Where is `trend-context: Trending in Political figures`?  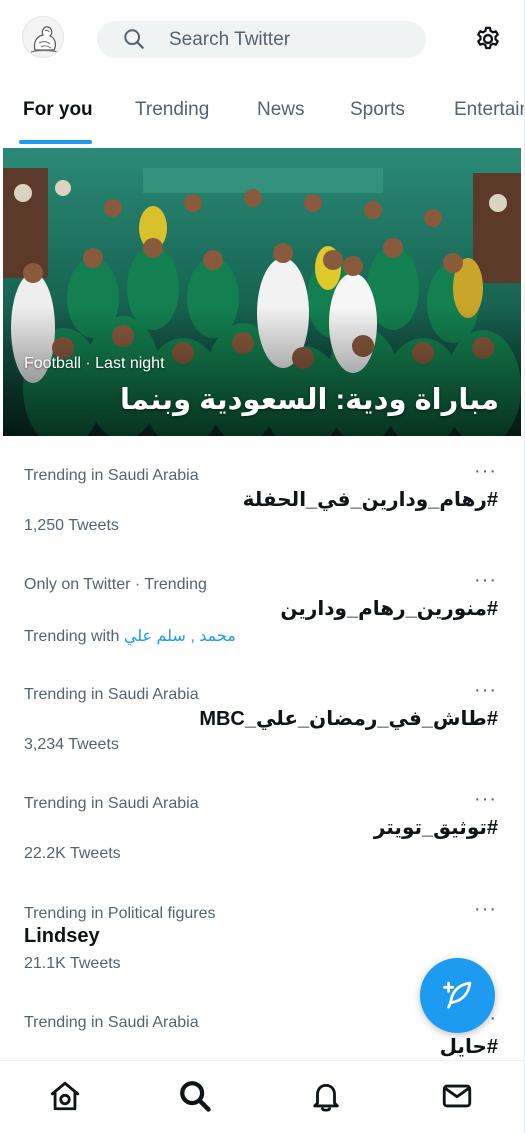 trend-context: Trending in Political figures is located at coordinates (120, 913).